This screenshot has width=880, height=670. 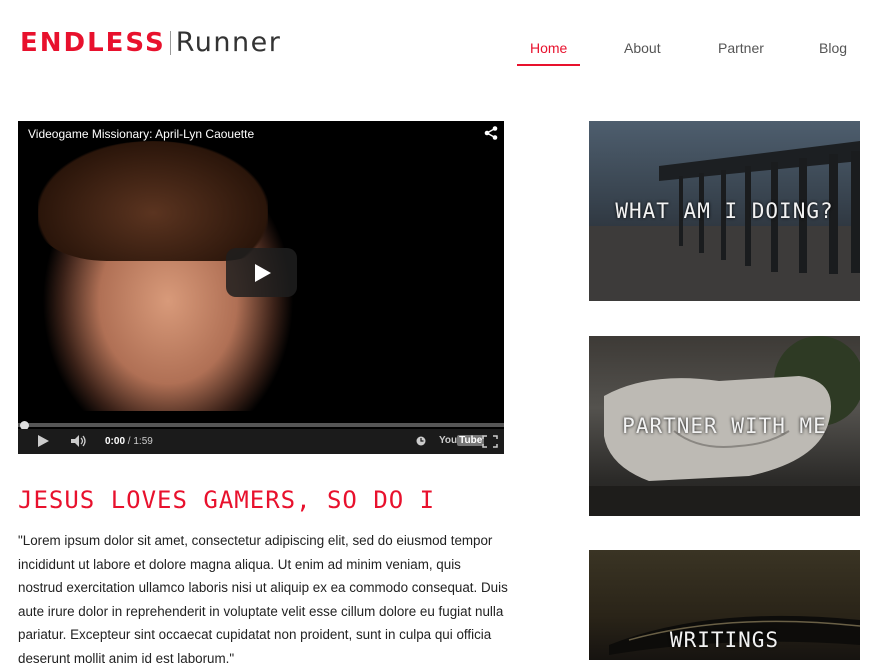 I want to click on card-label-what-am-i-doing: WHAT AM I DOING?, so click(x=724, y=211).